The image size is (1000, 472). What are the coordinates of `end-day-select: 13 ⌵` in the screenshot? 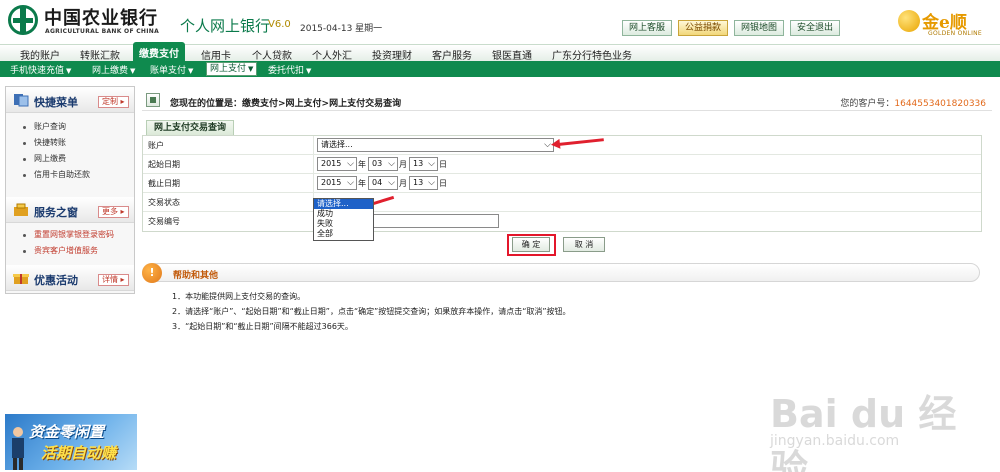 It's located at (423, 183).